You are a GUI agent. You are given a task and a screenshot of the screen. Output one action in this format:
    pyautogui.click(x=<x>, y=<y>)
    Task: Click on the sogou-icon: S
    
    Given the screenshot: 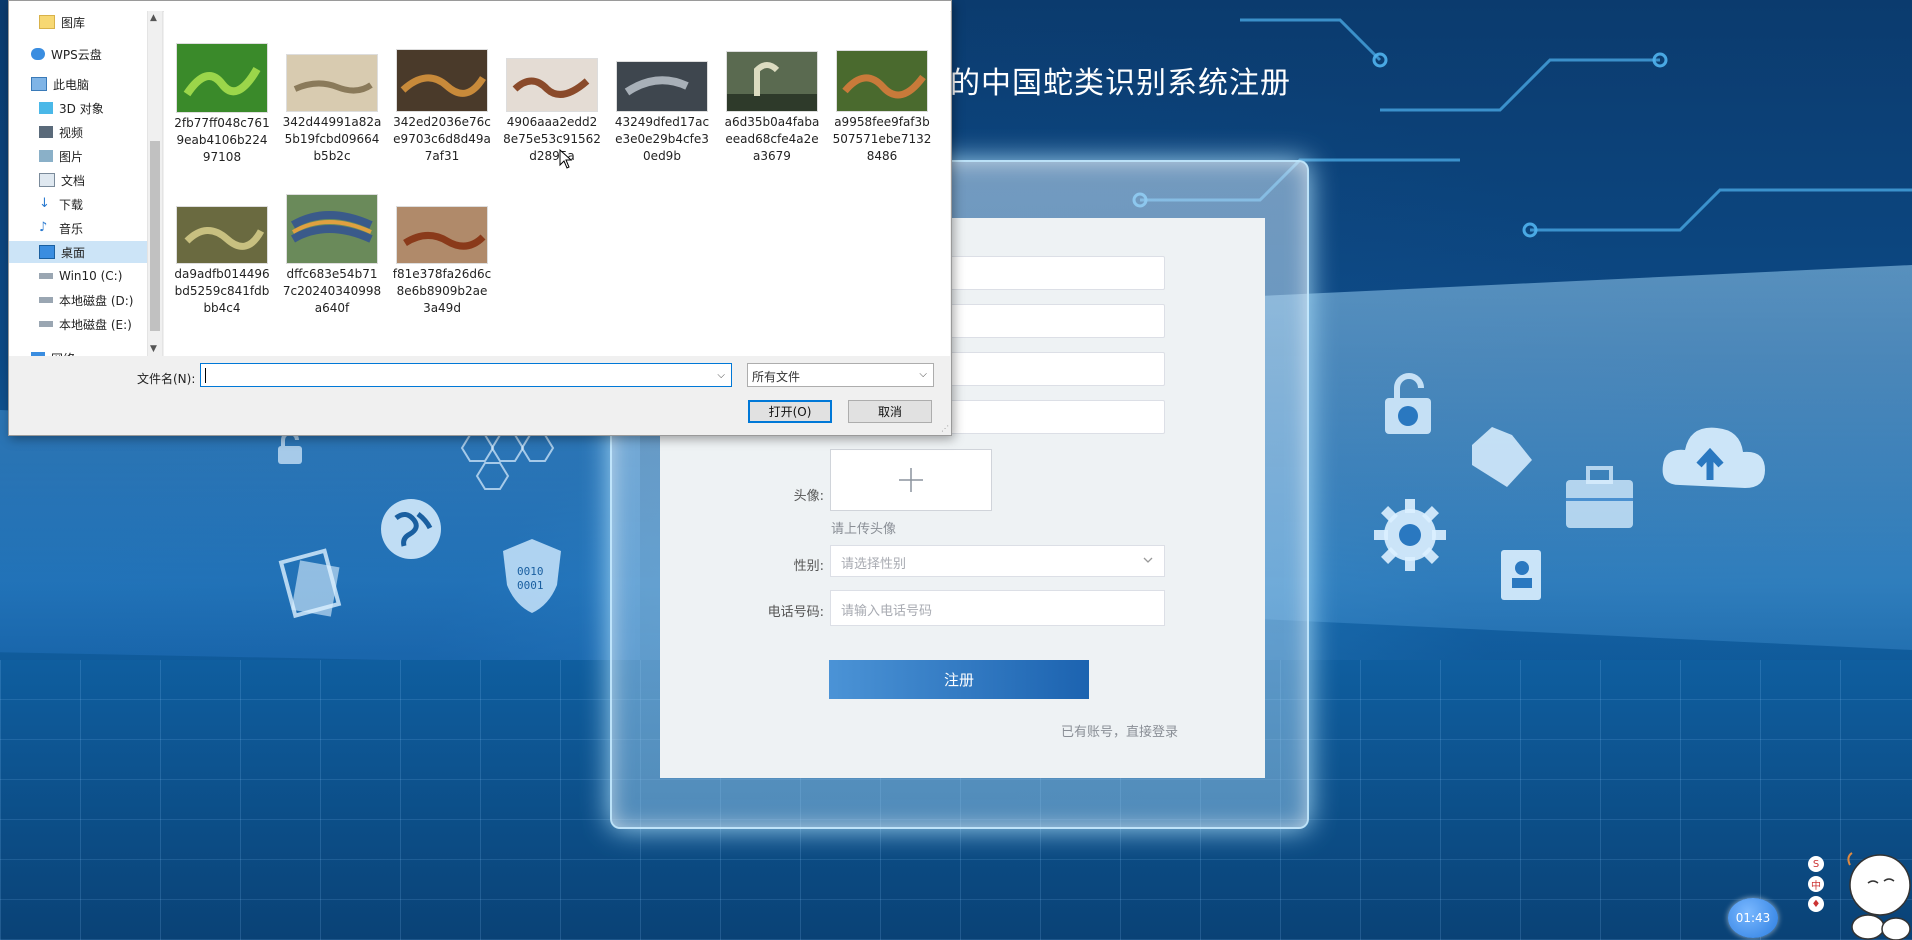 What is the action you would take?
    pyautogui.click(x=1816, y=864)
    